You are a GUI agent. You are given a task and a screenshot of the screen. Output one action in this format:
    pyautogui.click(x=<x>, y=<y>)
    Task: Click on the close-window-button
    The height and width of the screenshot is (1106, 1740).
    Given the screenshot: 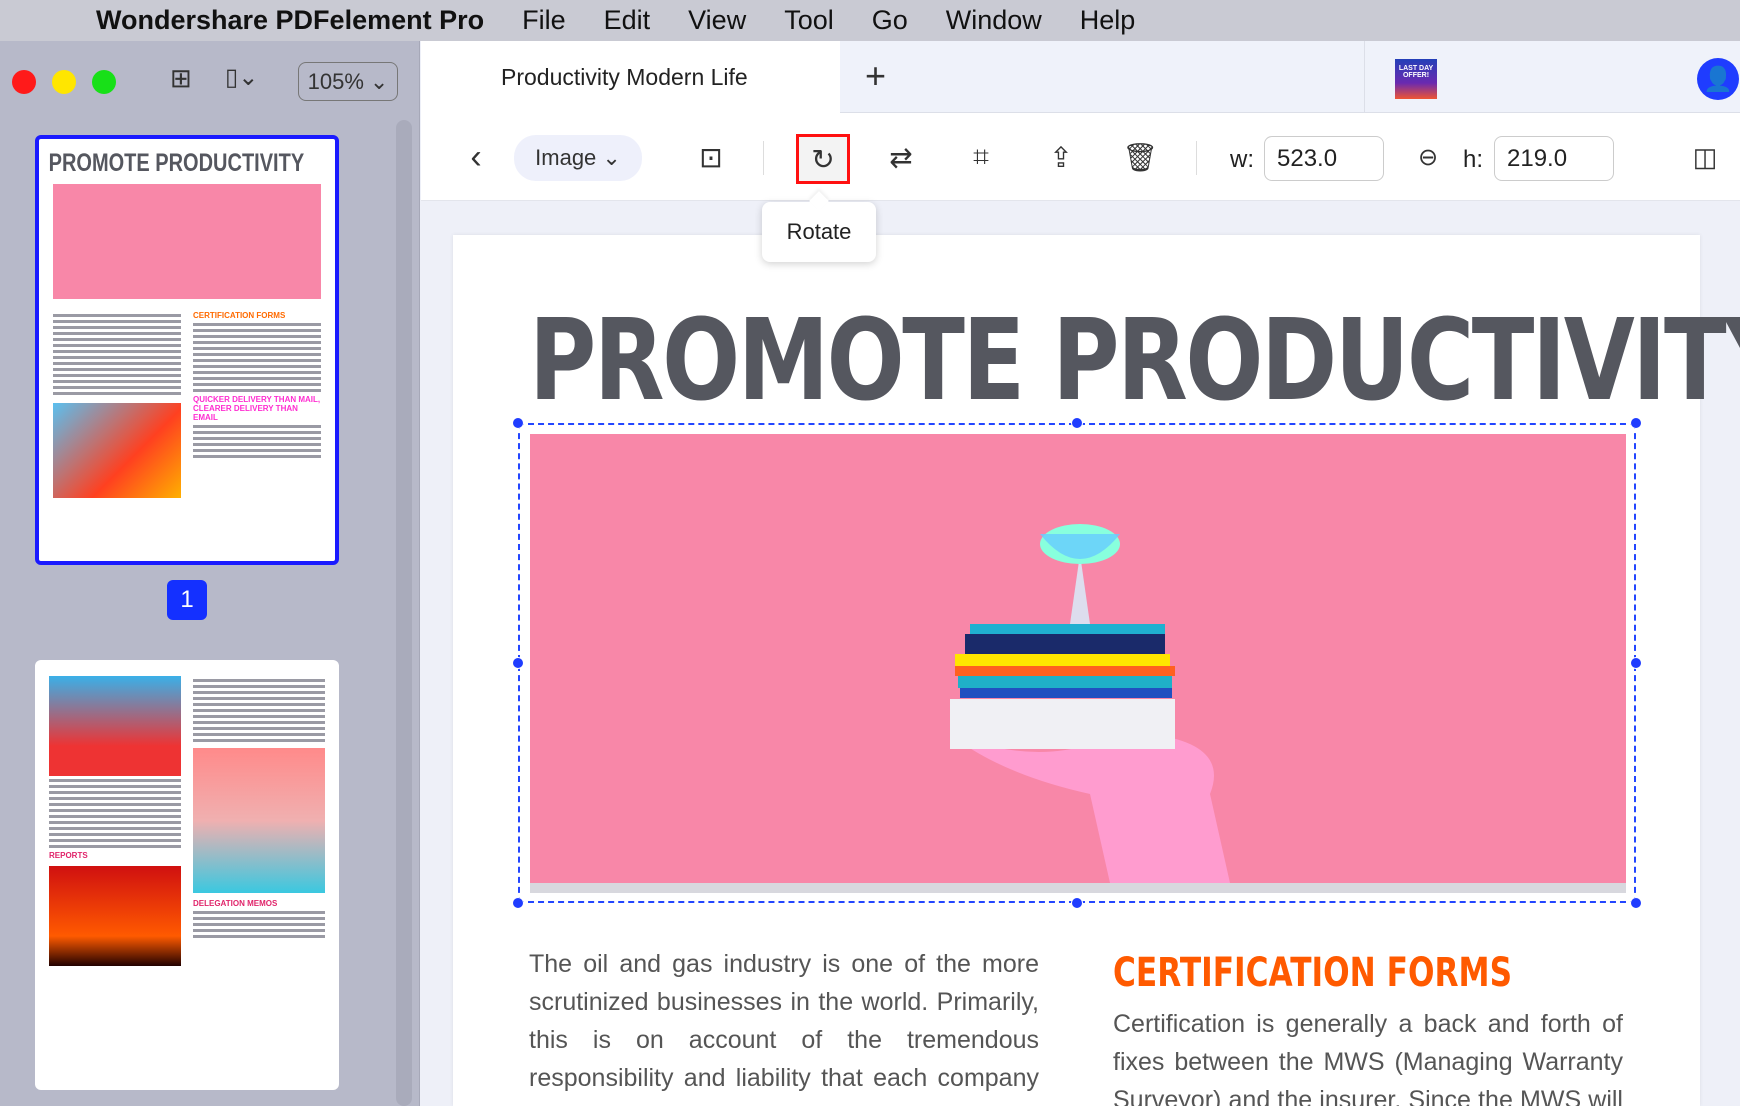 What is the action you would take?
    pyautogui.click(x=24, y=82)
    